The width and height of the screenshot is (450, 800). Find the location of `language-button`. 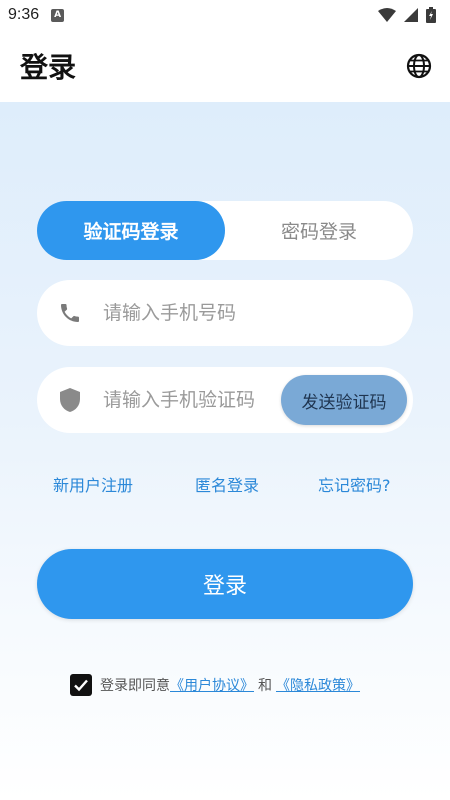

language-button is located at coordinates (419, 66).